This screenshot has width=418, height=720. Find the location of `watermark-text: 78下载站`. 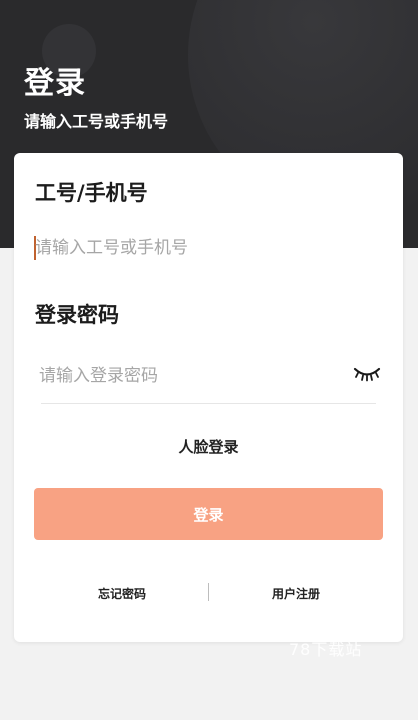

watermark-text: 78下载站 is located at coordinates (326, 649).